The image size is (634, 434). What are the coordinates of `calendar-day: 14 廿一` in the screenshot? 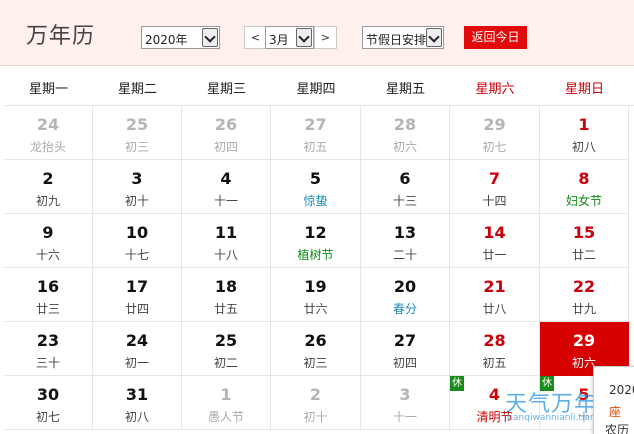 It's located at (495, 241).